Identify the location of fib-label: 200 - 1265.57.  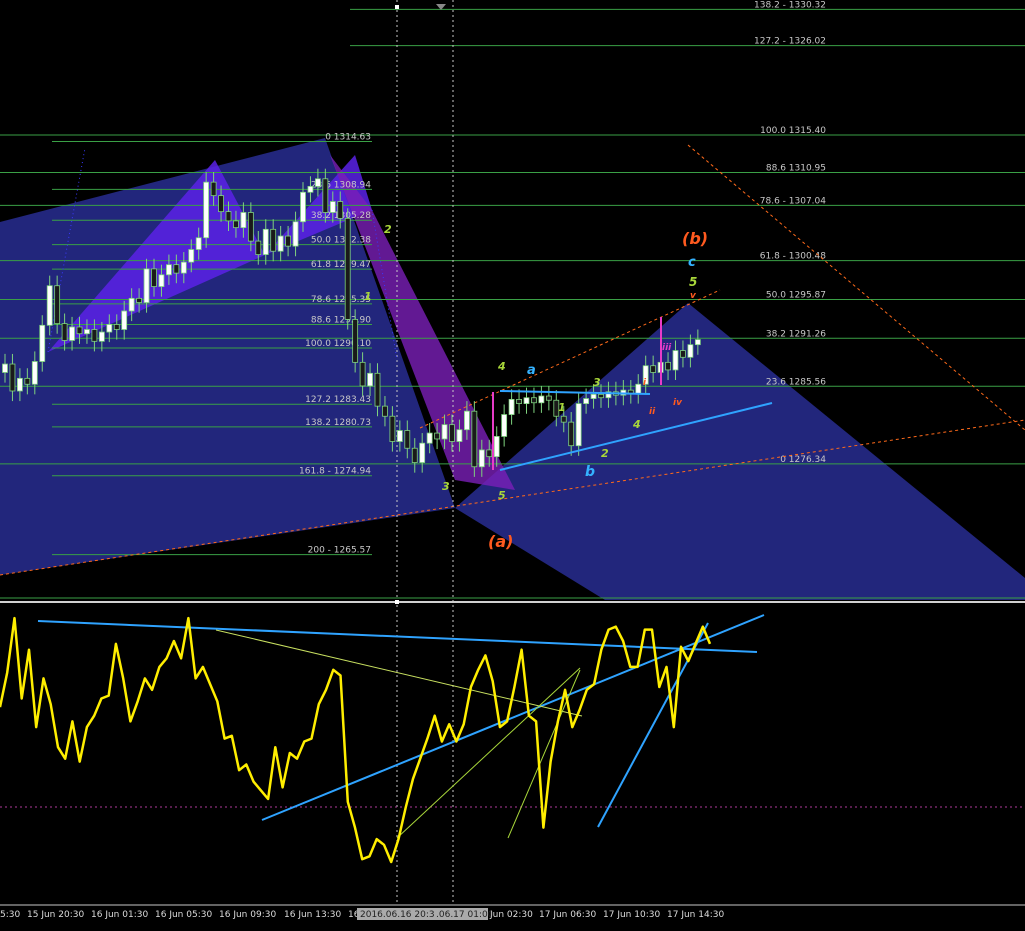
(339, 551).